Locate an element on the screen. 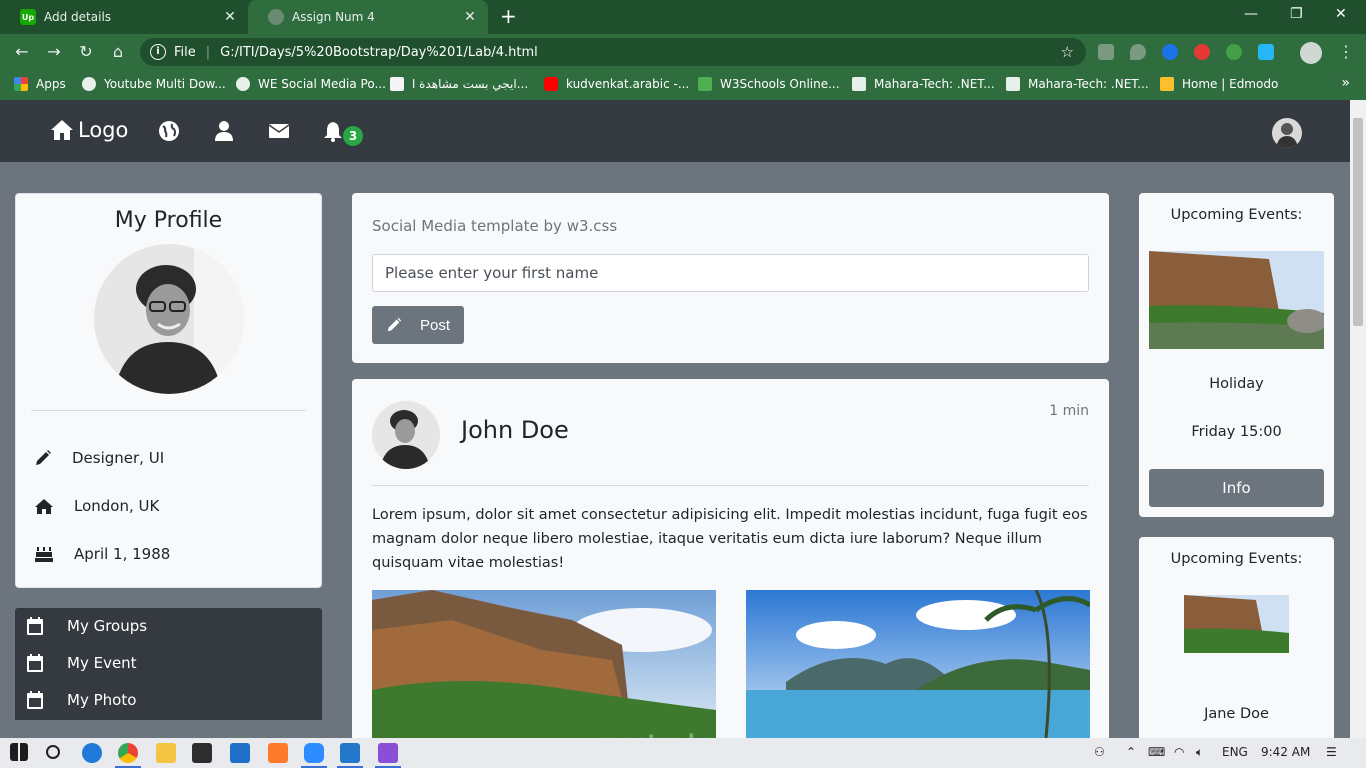 The height and width of the screenshot is (768, 1366). nav-logo-link: Logo is located at coordinates (89, 130).